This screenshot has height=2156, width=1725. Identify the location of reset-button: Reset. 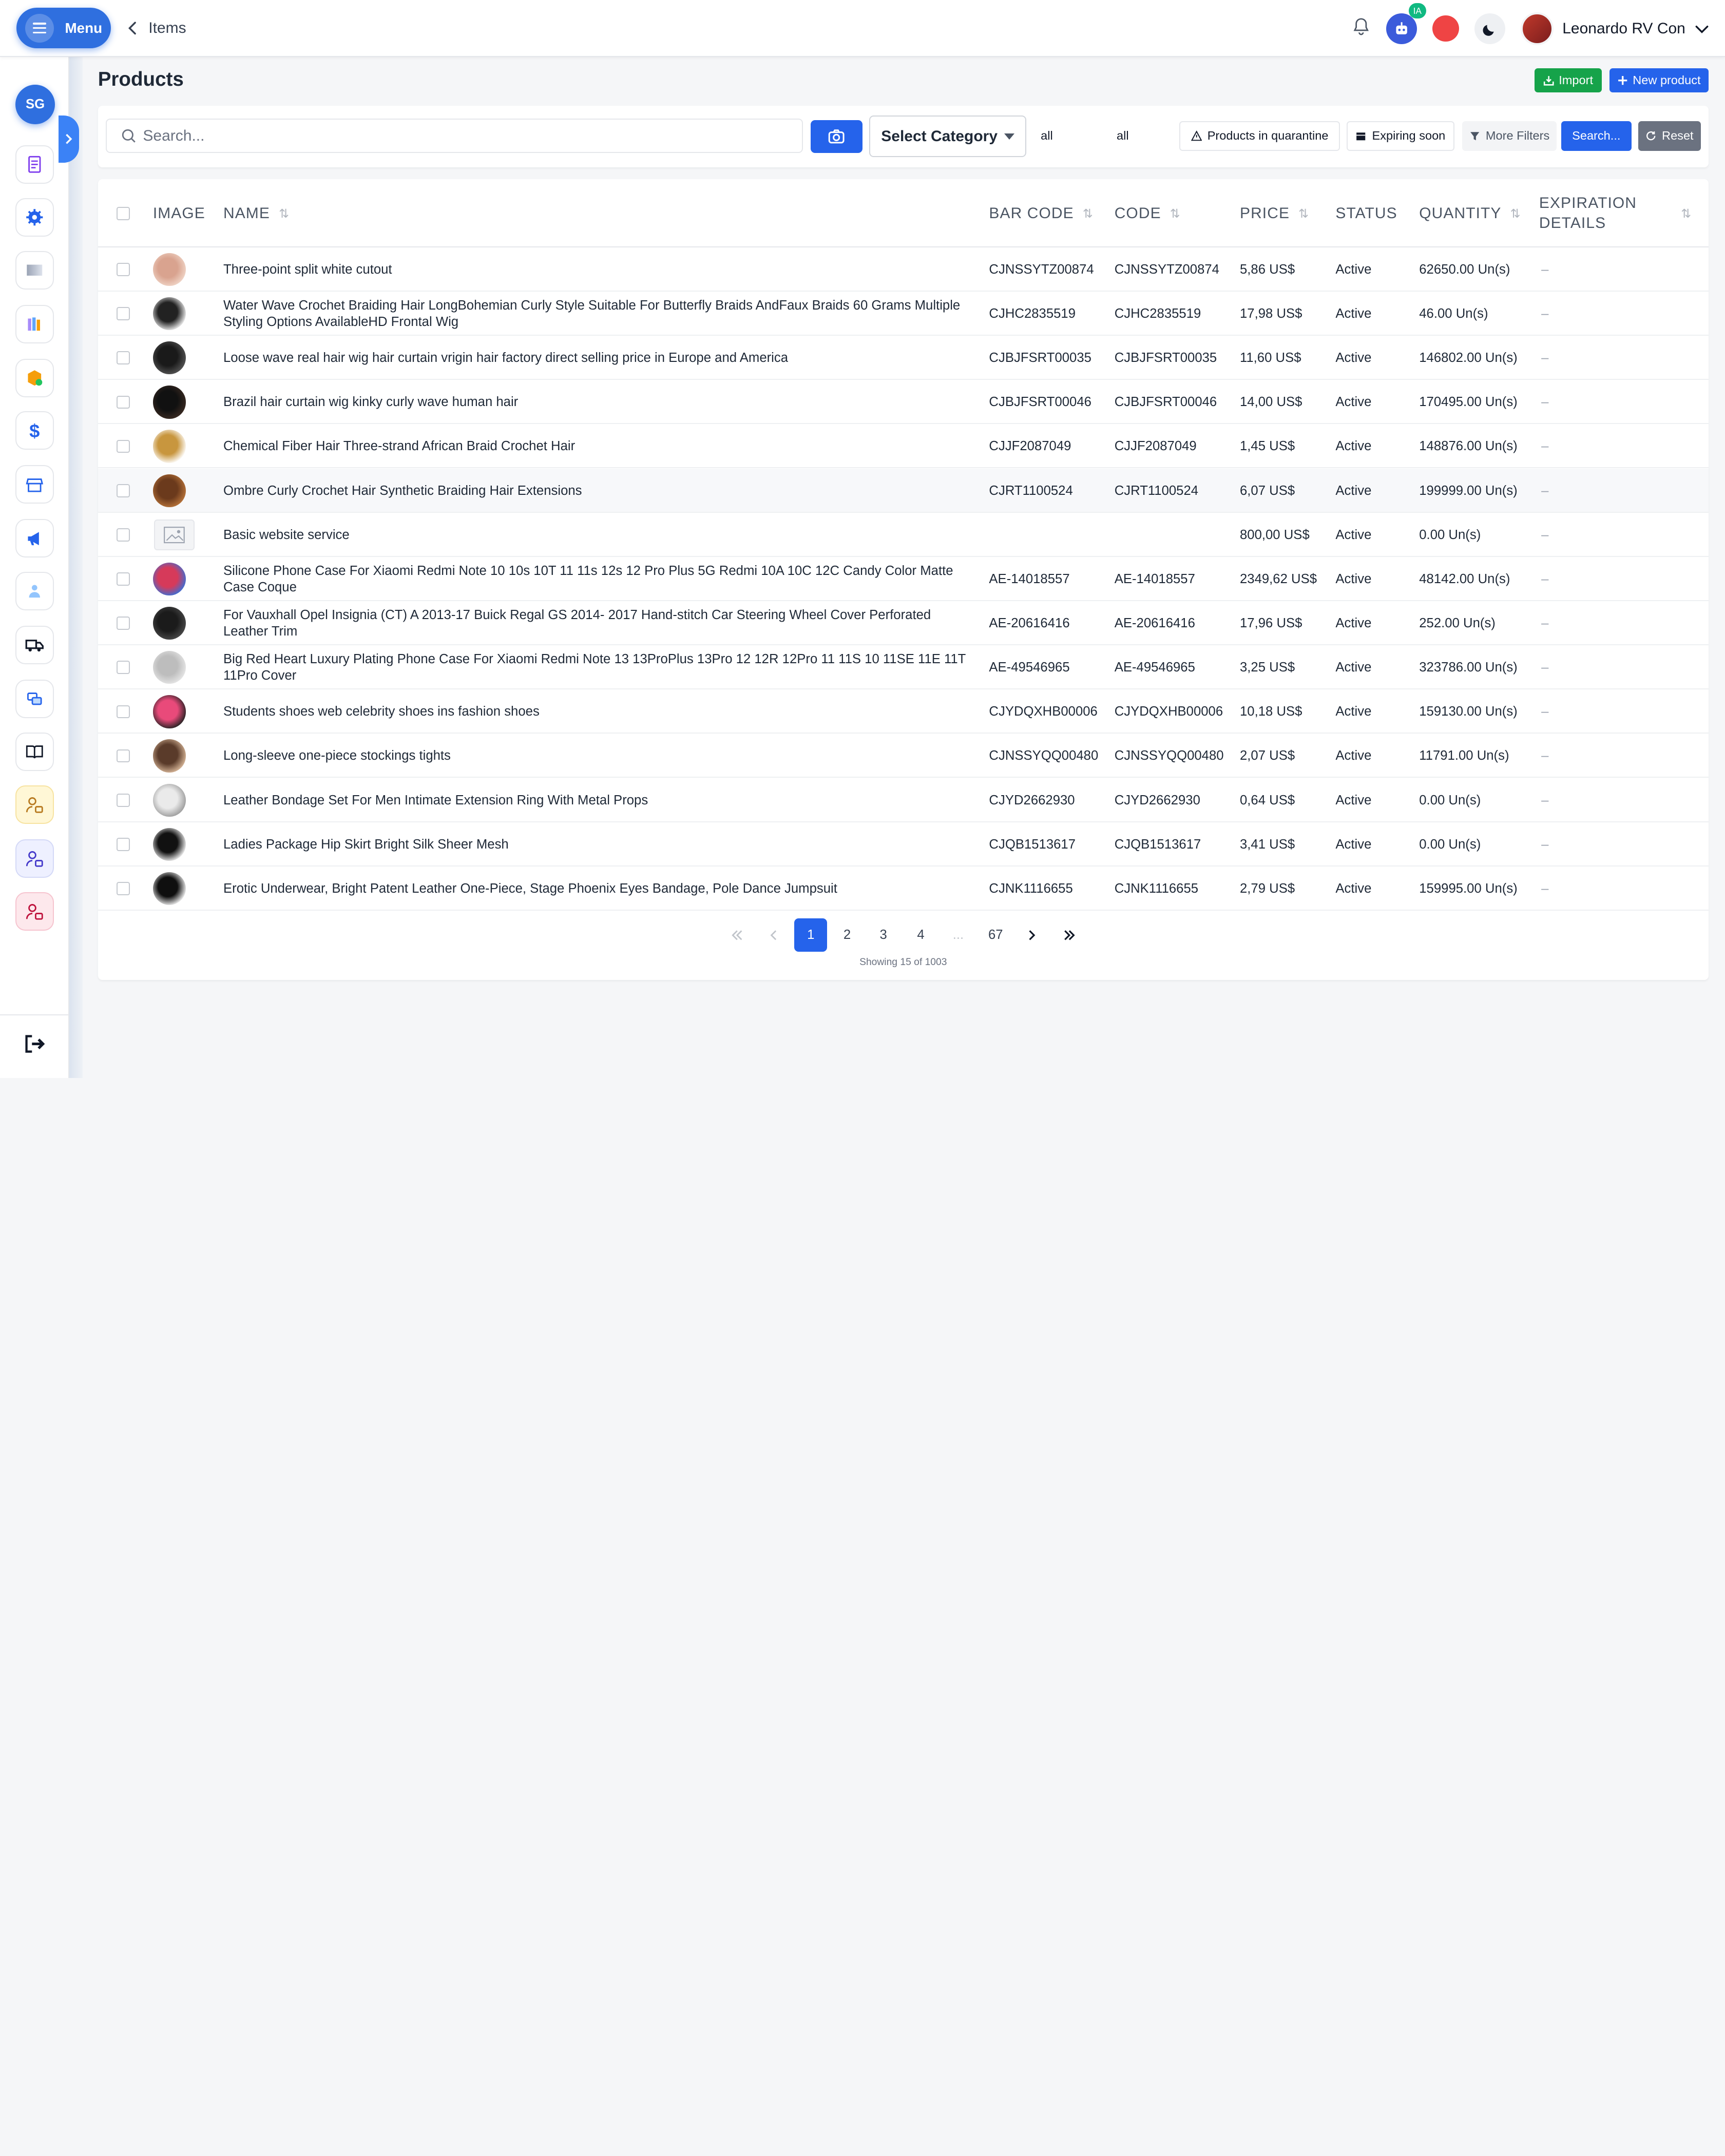
(1669, 136).